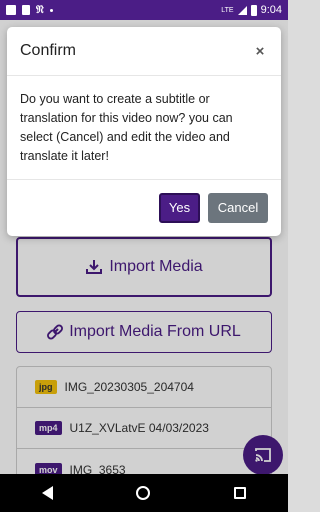  I want to click on dialog-footer: Yes Cancel, so click(144, 207).